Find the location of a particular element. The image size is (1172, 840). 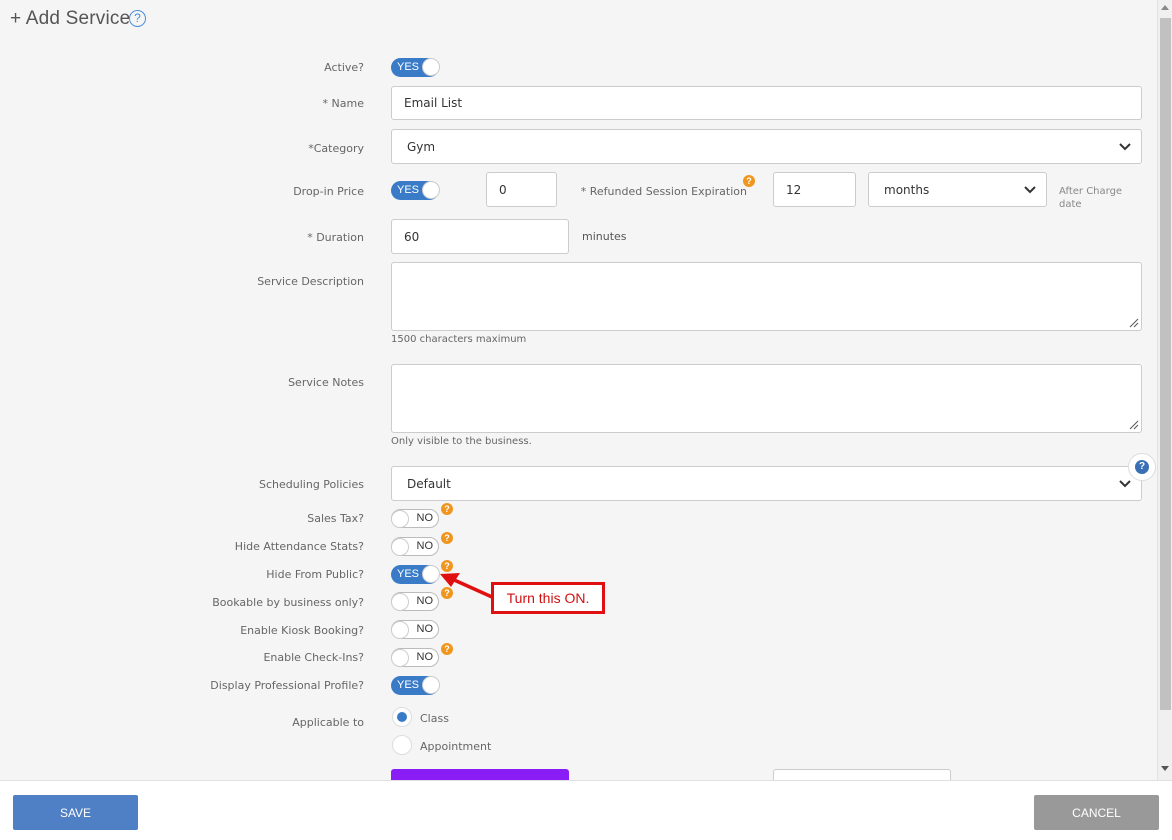

enable-check-ins-label: Enable Check-Ins? is located at coordinates (313, 657).